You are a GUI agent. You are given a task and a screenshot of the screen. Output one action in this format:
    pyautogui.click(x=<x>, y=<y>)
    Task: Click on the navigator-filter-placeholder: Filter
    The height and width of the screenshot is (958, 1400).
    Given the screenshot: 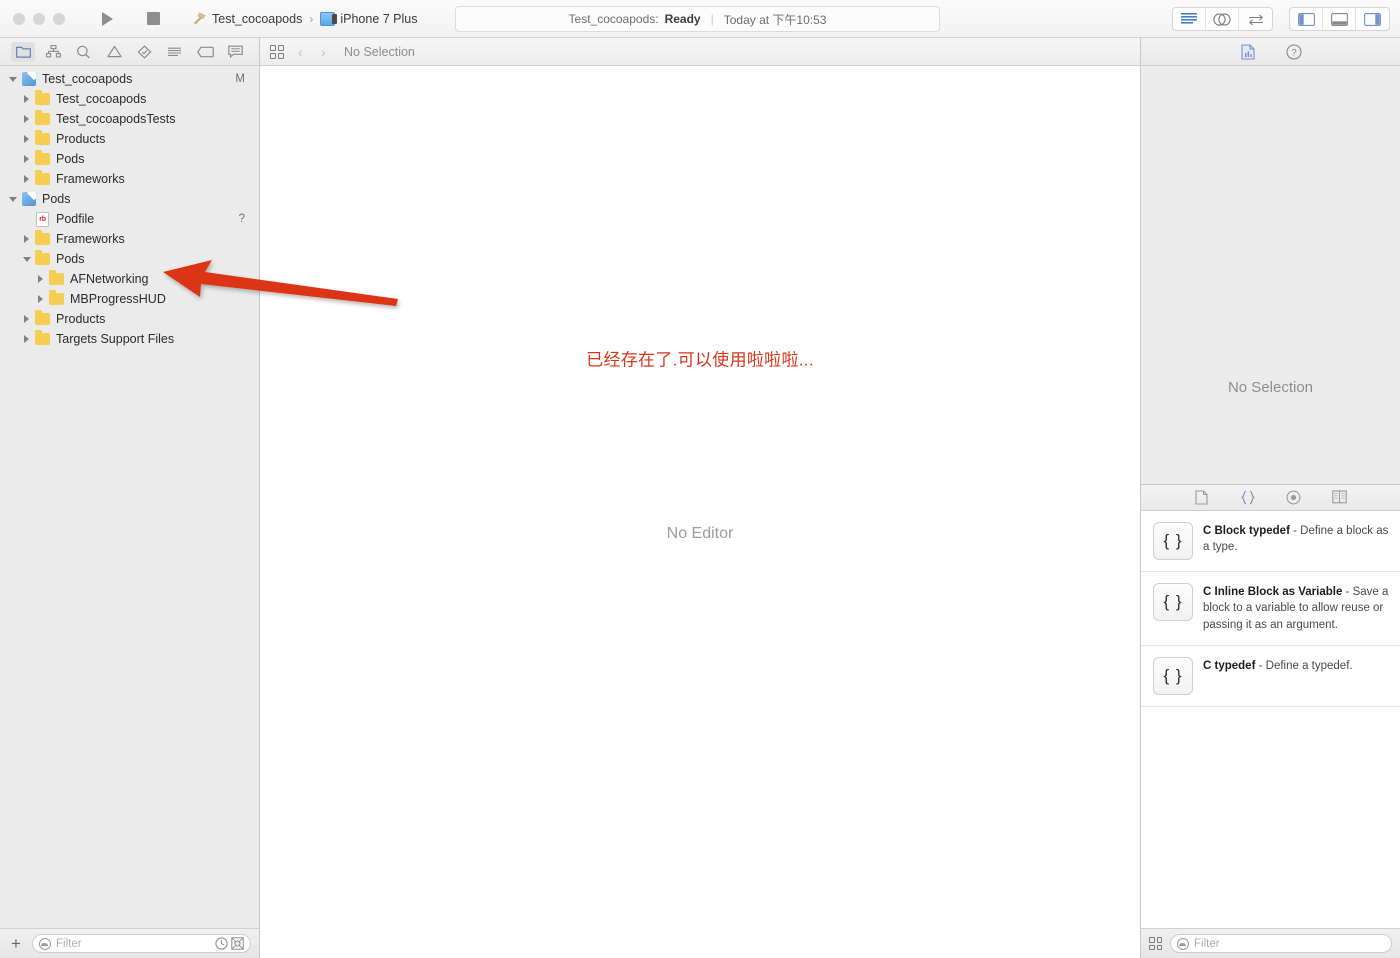 What is the action you would take?
    pyautogui.click(x=69, y=943)
    